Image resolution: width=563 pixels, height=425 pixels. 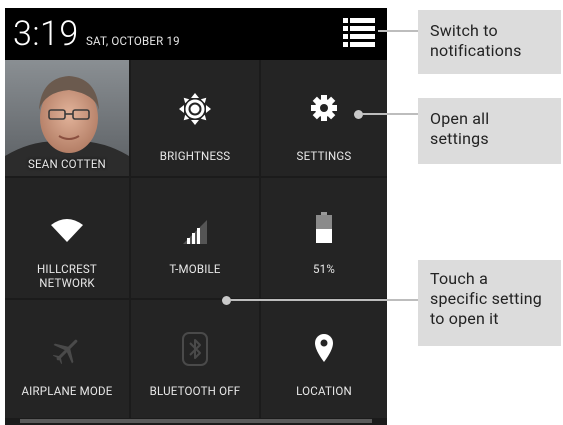 I want to click on tile-label-bluetooth: BLUETOOTH OFF, so click(x=195, y=391).